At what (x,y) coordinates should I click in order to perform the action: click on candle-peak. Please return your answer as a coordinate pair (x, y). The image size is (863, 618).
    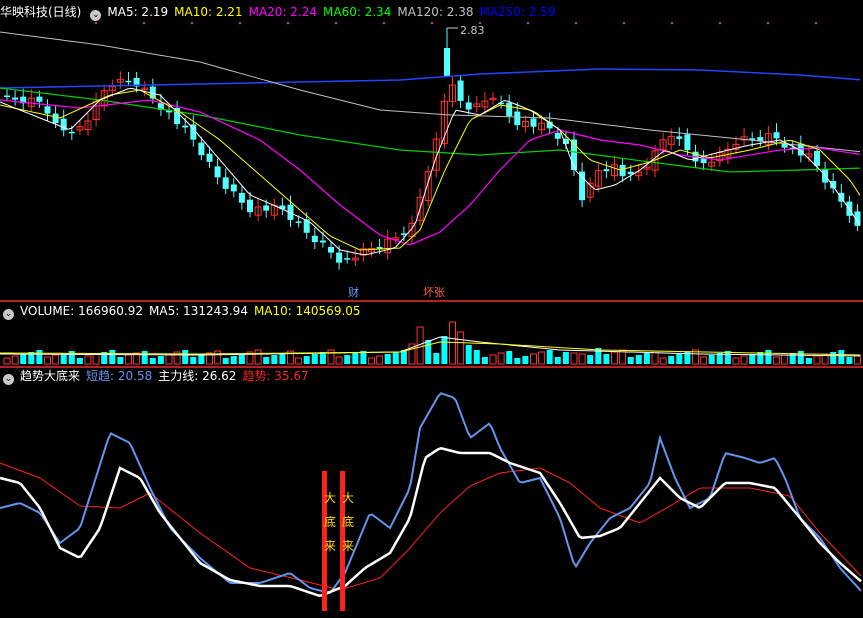
    Looking at the image, I should click on (447, 62).